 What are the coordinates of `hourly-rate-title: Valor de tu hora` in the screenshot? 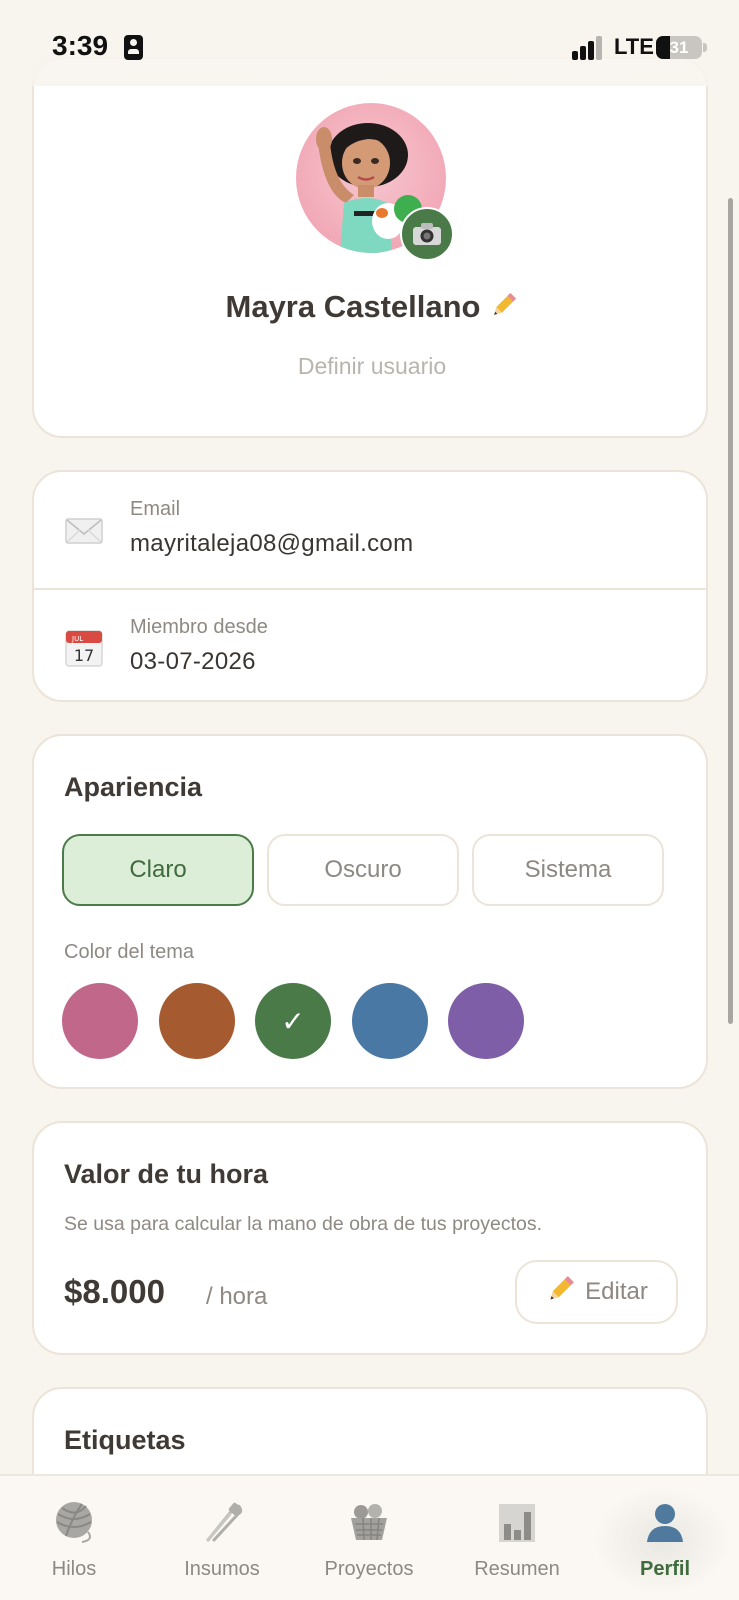 It's located at (166, 1174).